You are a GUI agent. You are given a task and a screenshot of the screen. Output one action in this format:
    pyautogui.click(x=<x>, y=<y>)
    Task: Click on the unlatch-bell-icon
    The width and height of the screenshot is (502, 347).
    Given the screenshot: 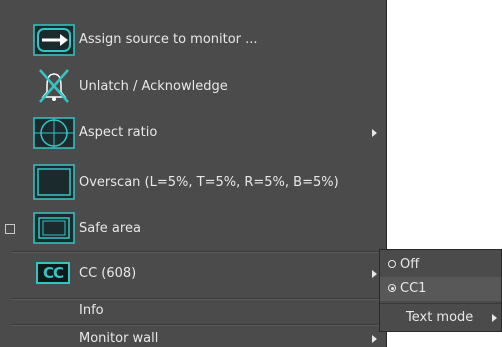 What is the action you would take?
    pyautogui.click(x=54, y=86)
    